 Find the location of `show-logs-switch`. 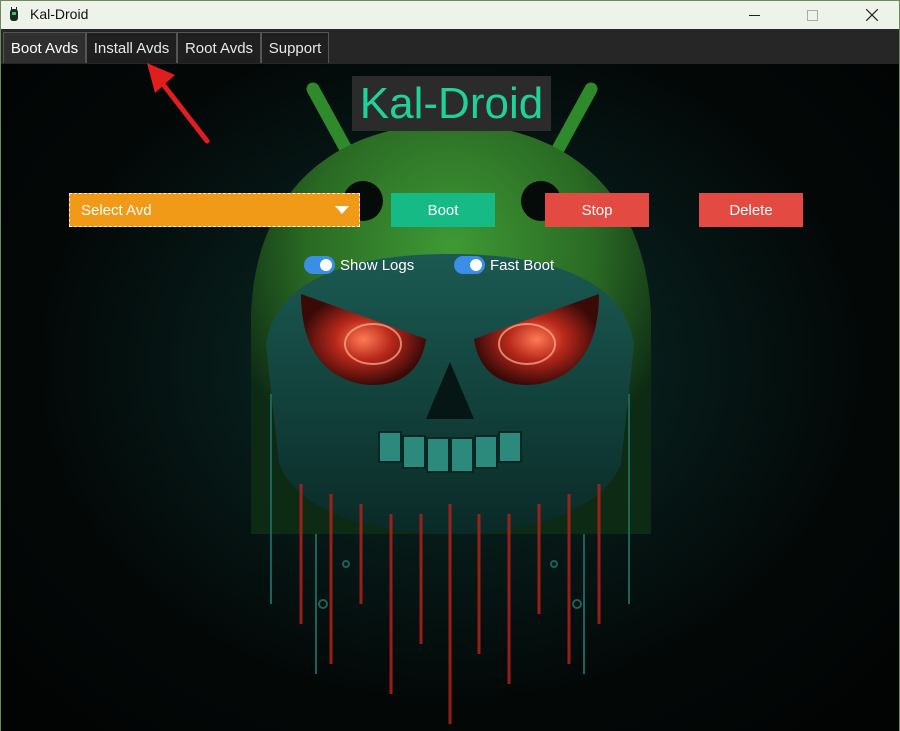

show-logs-switch is located at coordinates (319, 265).